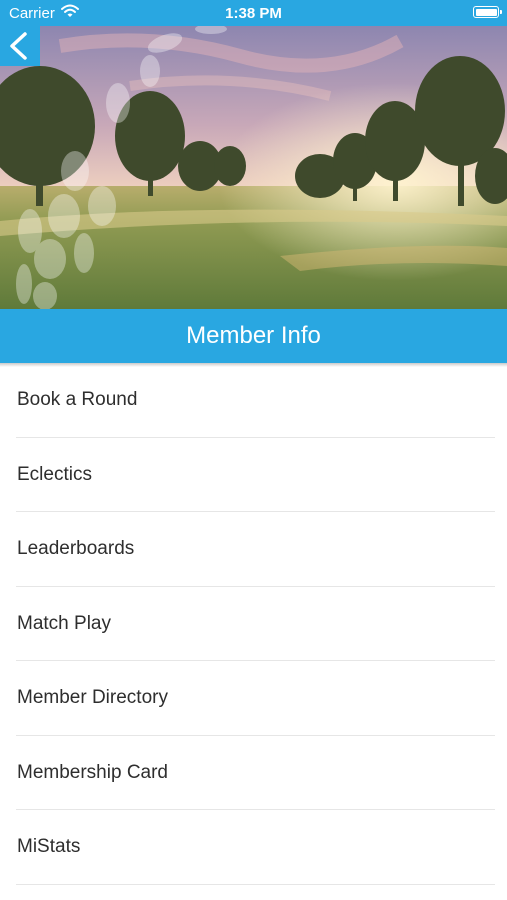  Describe the element at coordinates (92, 697) in the screenshot. I see `menu-item-label: Member Directory` at that location.